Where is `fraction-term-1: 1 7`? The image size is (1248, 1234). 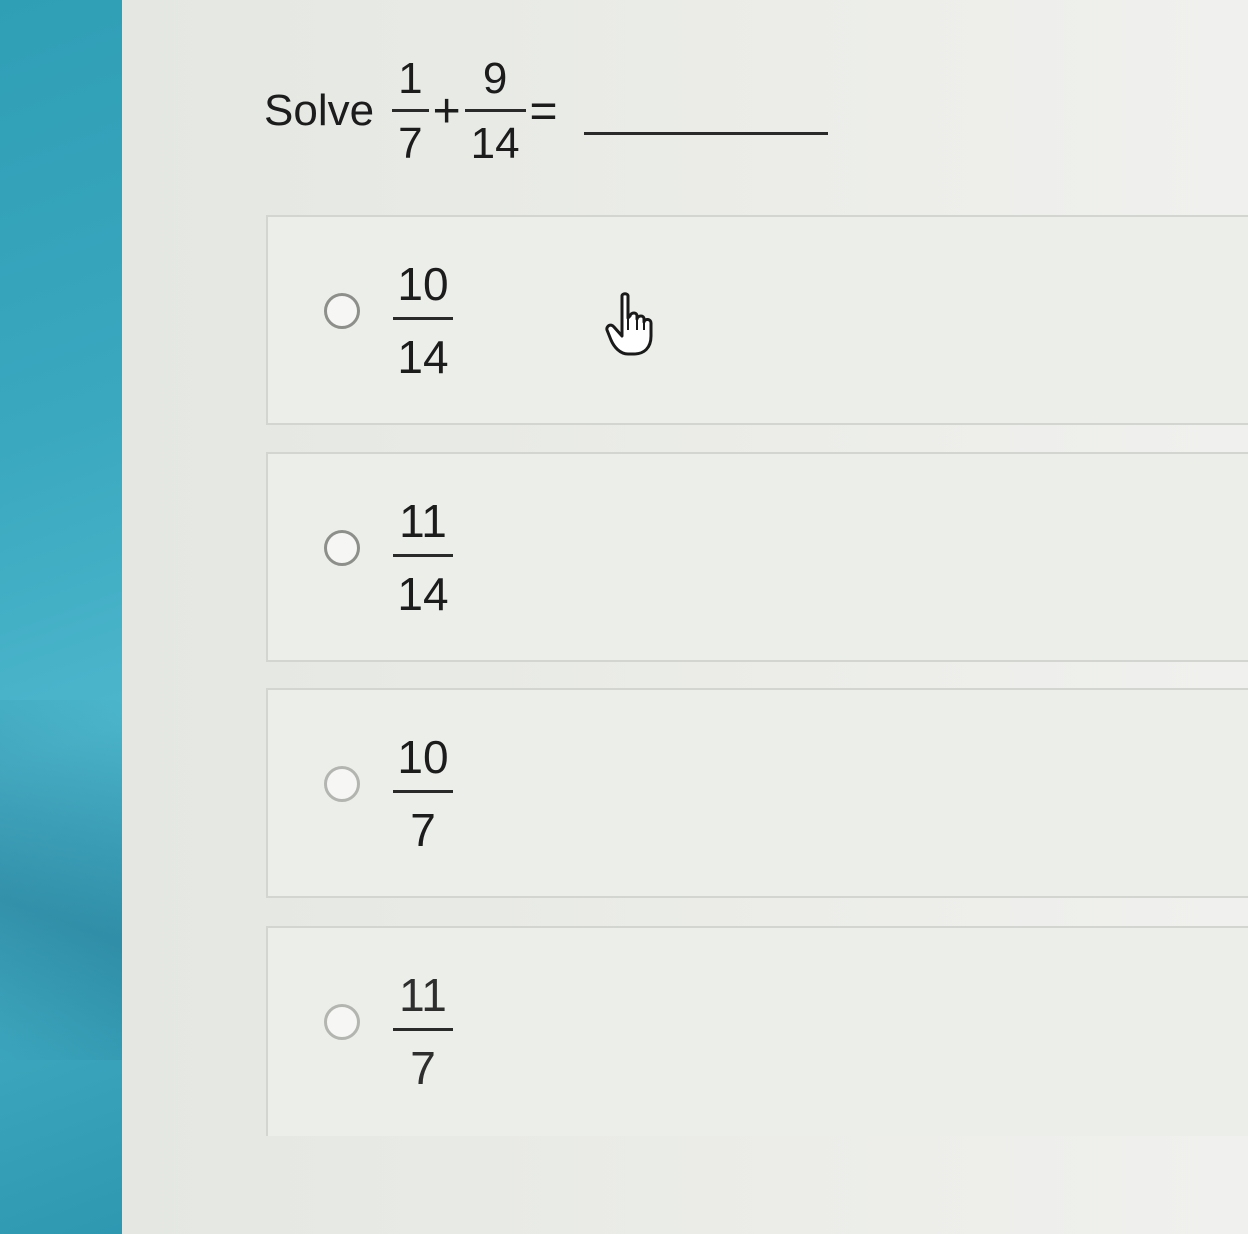
fraction-term-1: 1 7 is located at coordinates (410, 110).